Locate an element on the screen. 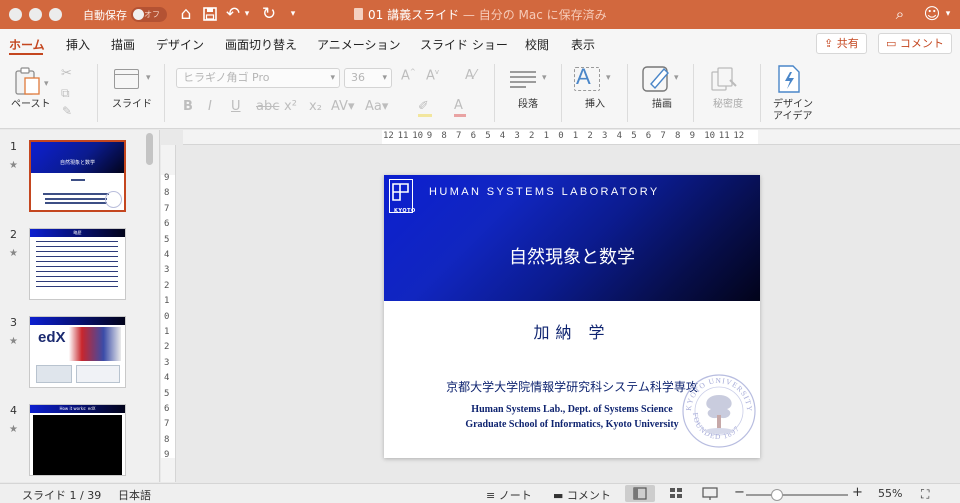 Image resolution: width=960 pixels, height=503 pixels. underline-icon: U is located at coordinates (236, 106).